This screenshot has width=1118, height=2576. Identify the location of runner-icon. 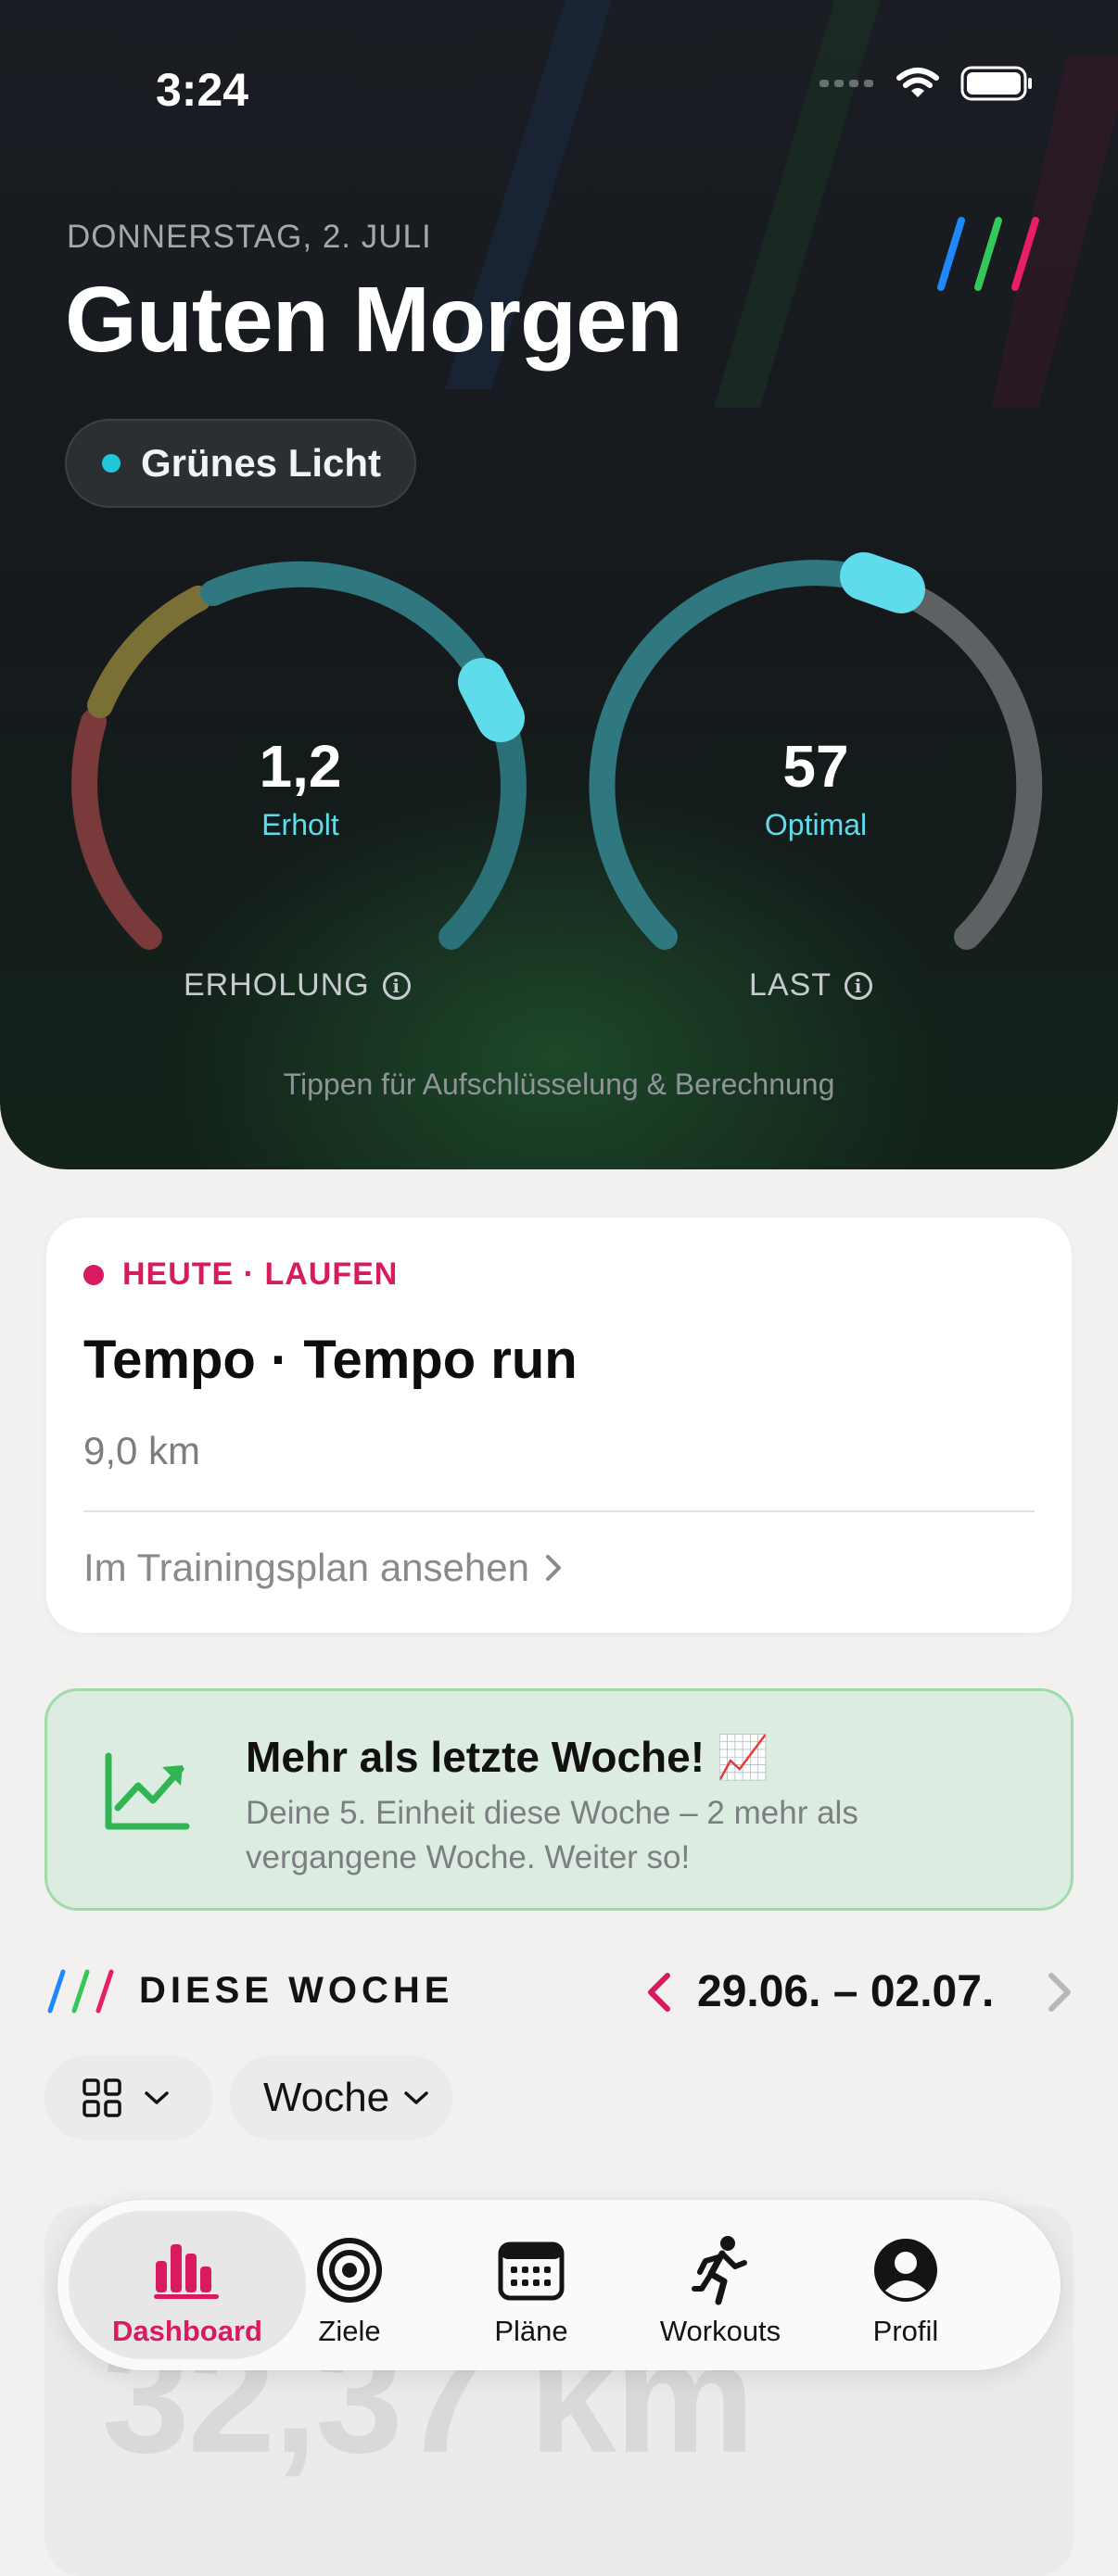
(720, 2270).